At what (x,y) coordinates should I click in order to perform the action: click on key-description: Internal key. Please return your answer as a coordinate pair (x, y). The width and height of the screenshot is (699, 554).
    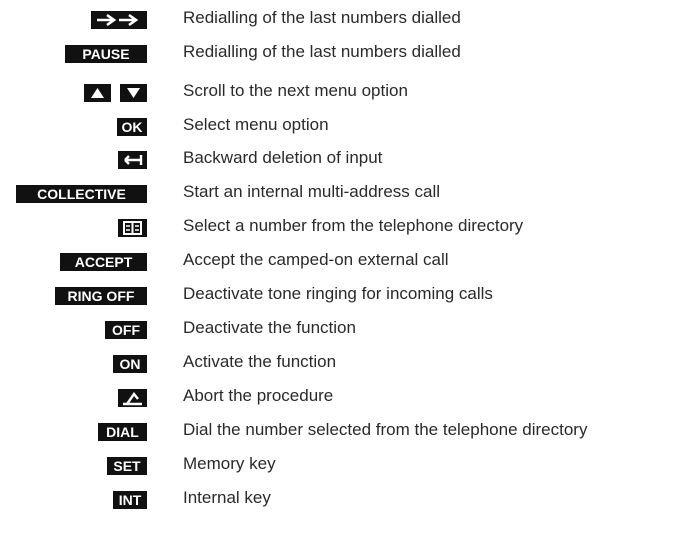
    Looking at the image, I should click on (227, 497).